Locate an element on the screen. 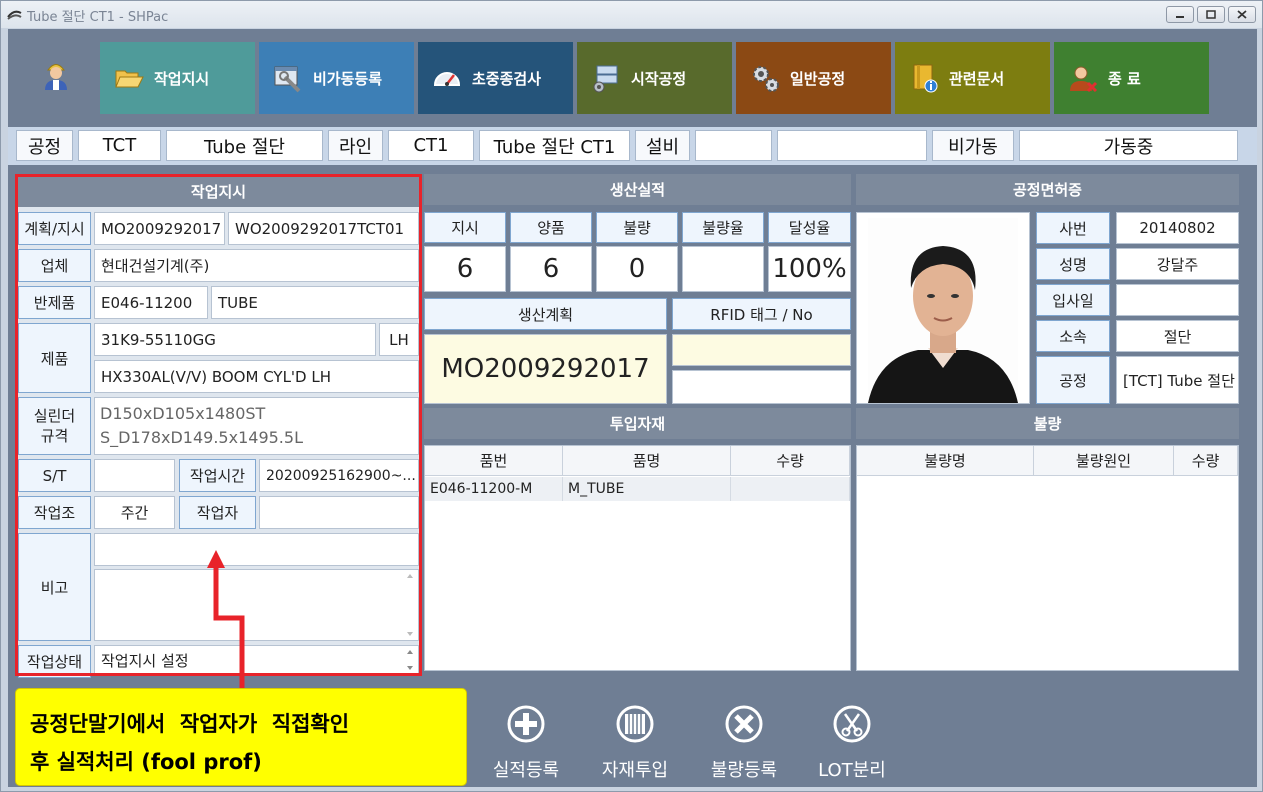 Image resolution: width=1263 pixels, height=792 pixels. app-icon is located at coordinates (14, 15).